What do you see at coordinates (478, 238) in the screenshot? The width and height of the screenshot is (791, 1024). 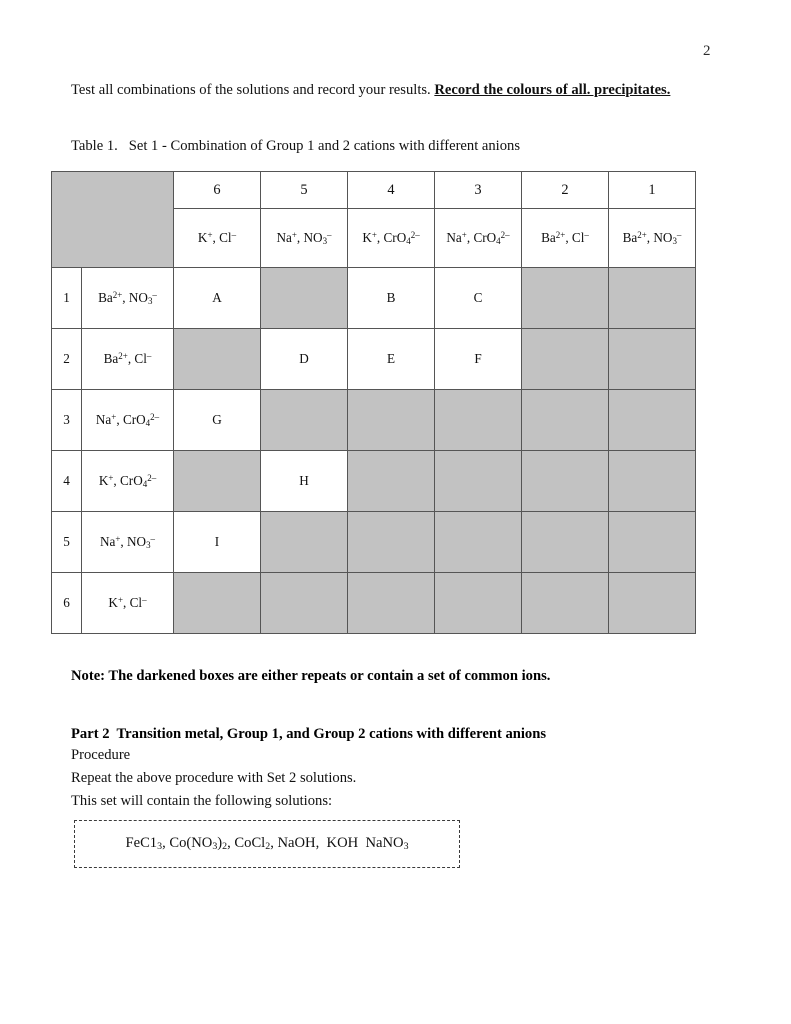 I see `column-ion-header: Na+, CrO42–` at bounding box center [478, 238].